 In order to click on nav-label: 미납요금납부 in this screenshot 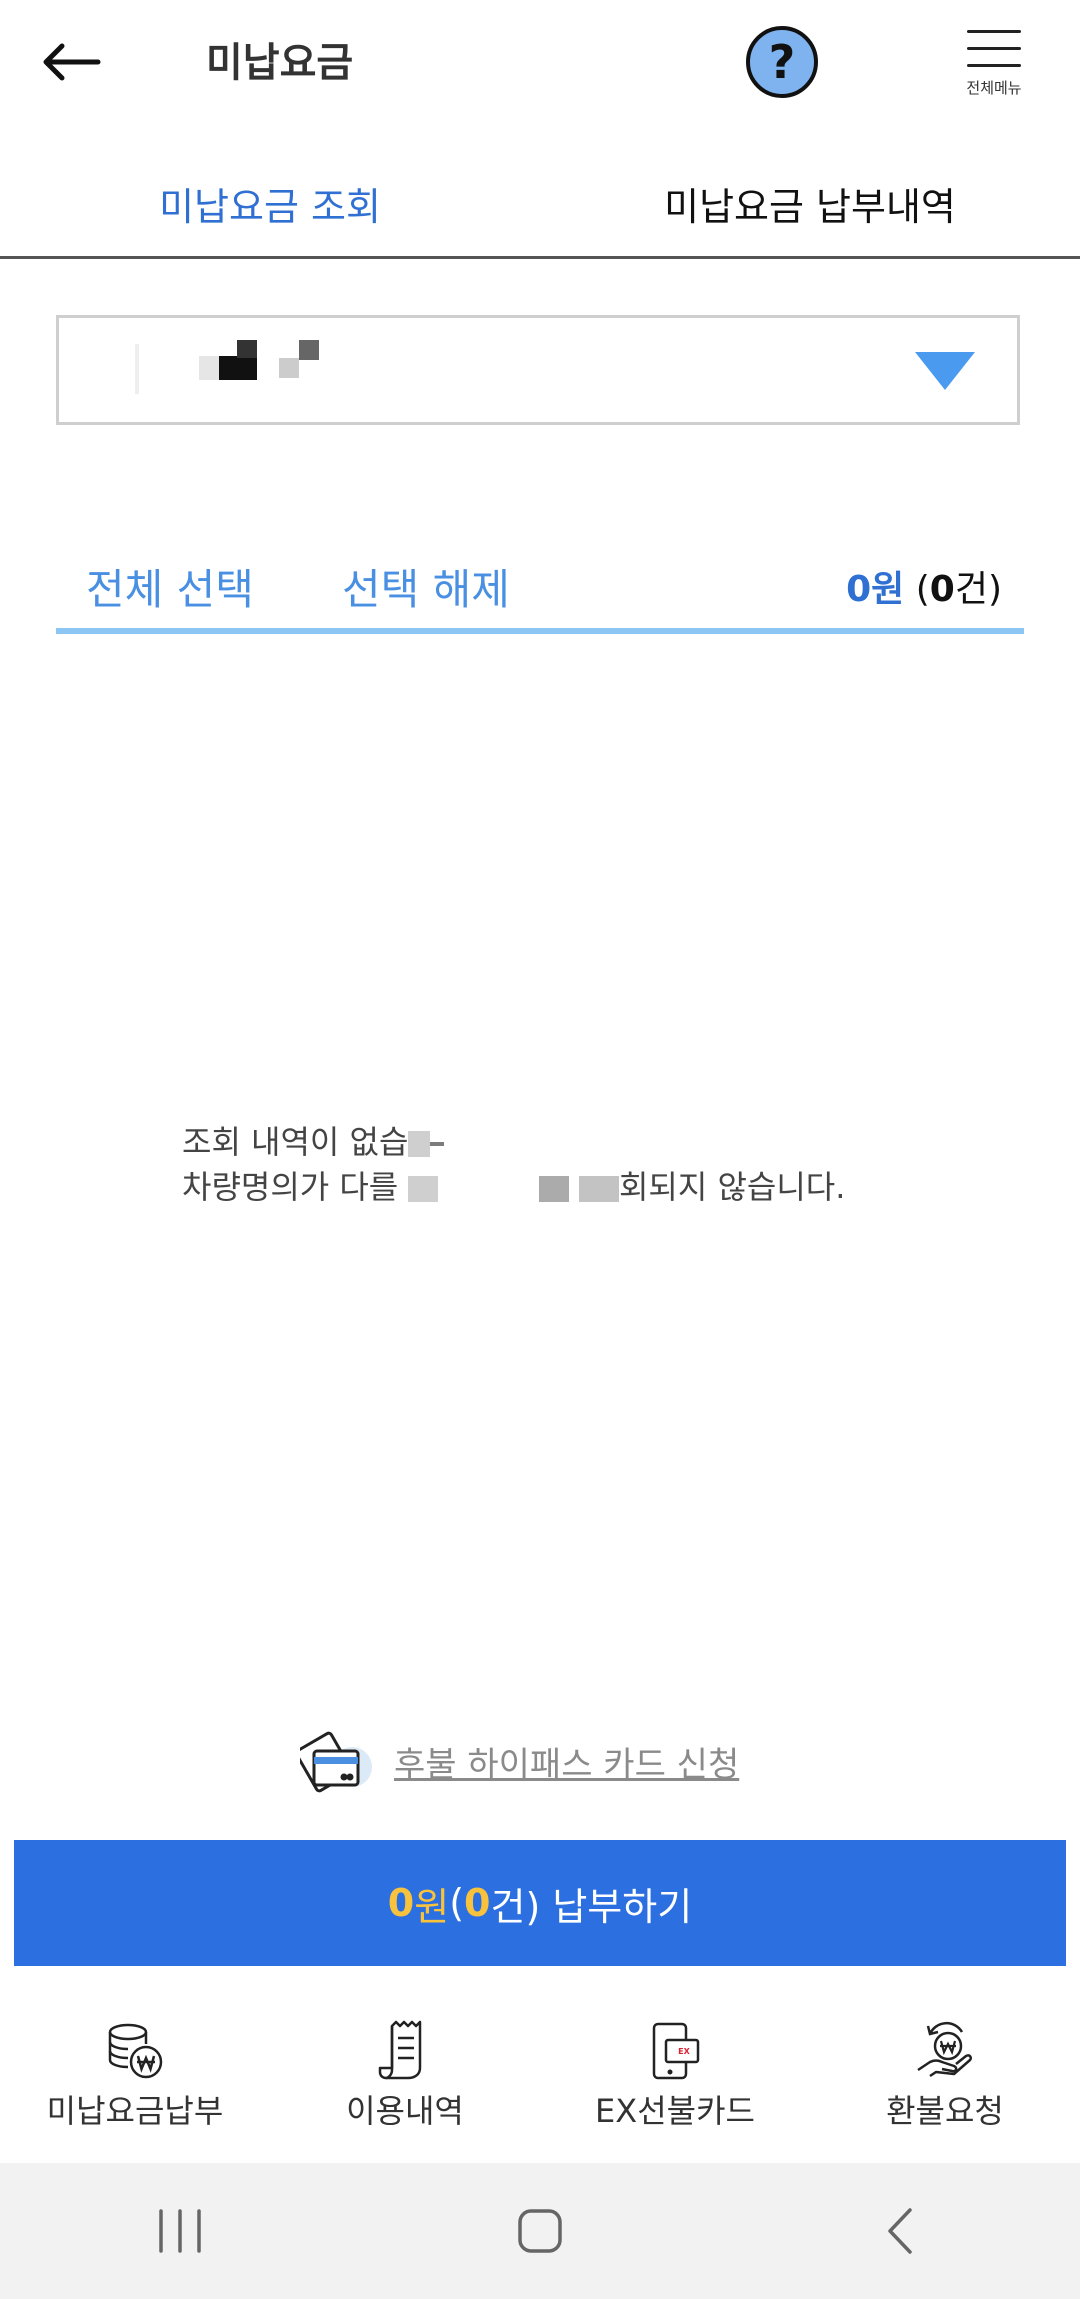, I will do `click(135, 2111)`.